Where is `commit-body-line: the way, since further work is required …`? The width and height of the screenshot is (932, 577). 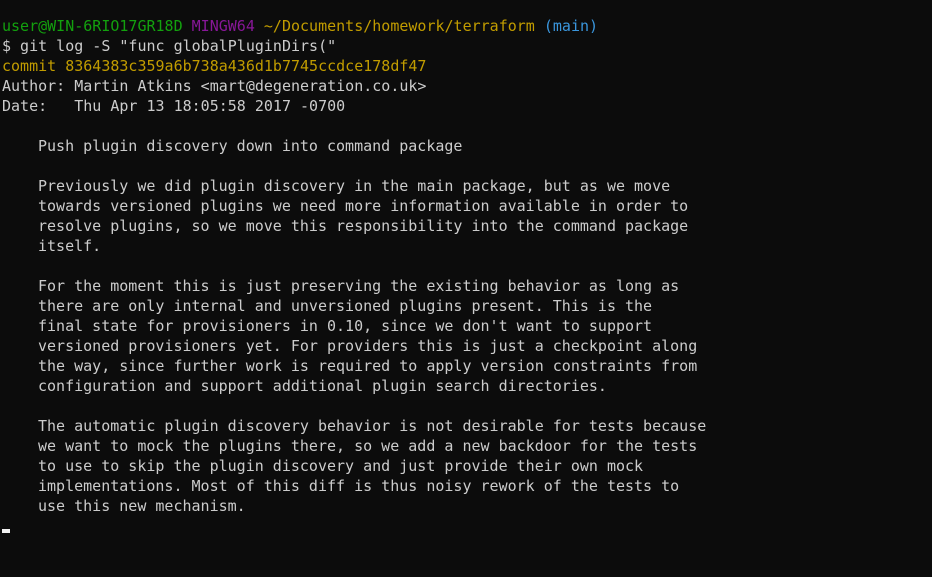 commit-body-line: the way, since further work is required … is located at coordinates (368, 366).